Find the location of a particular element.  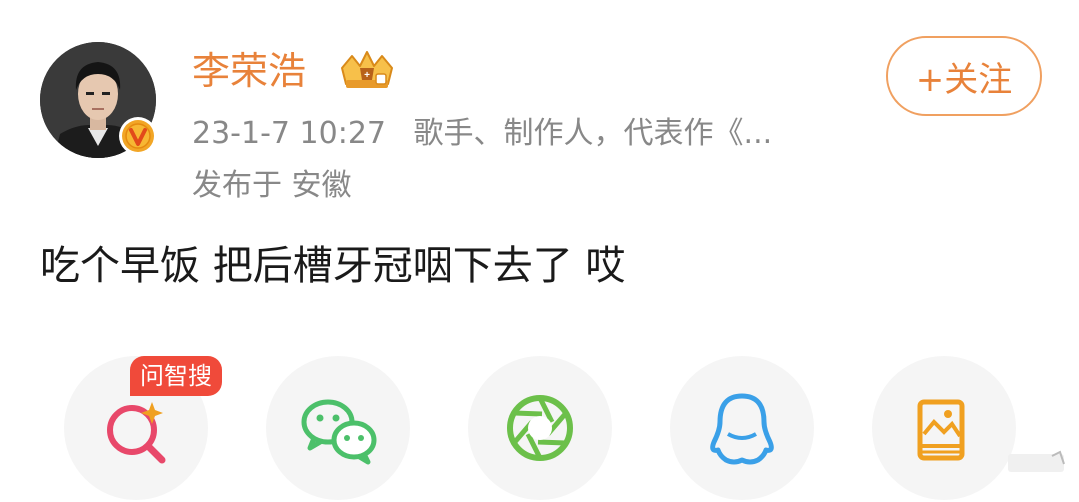

username: 李荣浩 is located at coordinates (249, 71).